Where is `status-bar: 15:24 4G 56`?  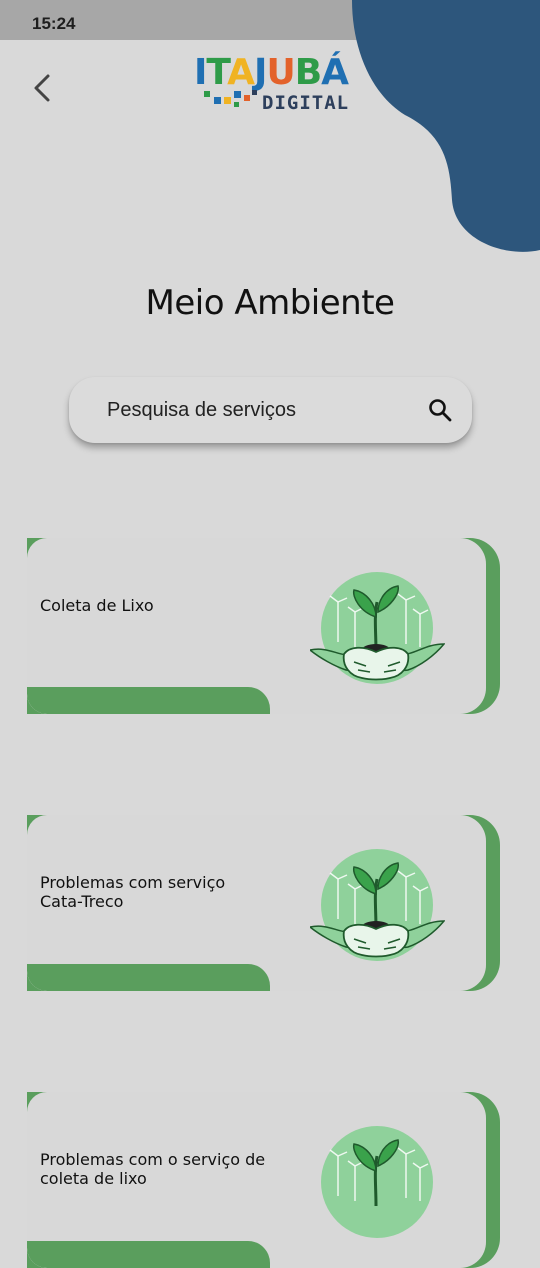
status-bar: 15:24 4G 56 is located at coordinates (270, 20).